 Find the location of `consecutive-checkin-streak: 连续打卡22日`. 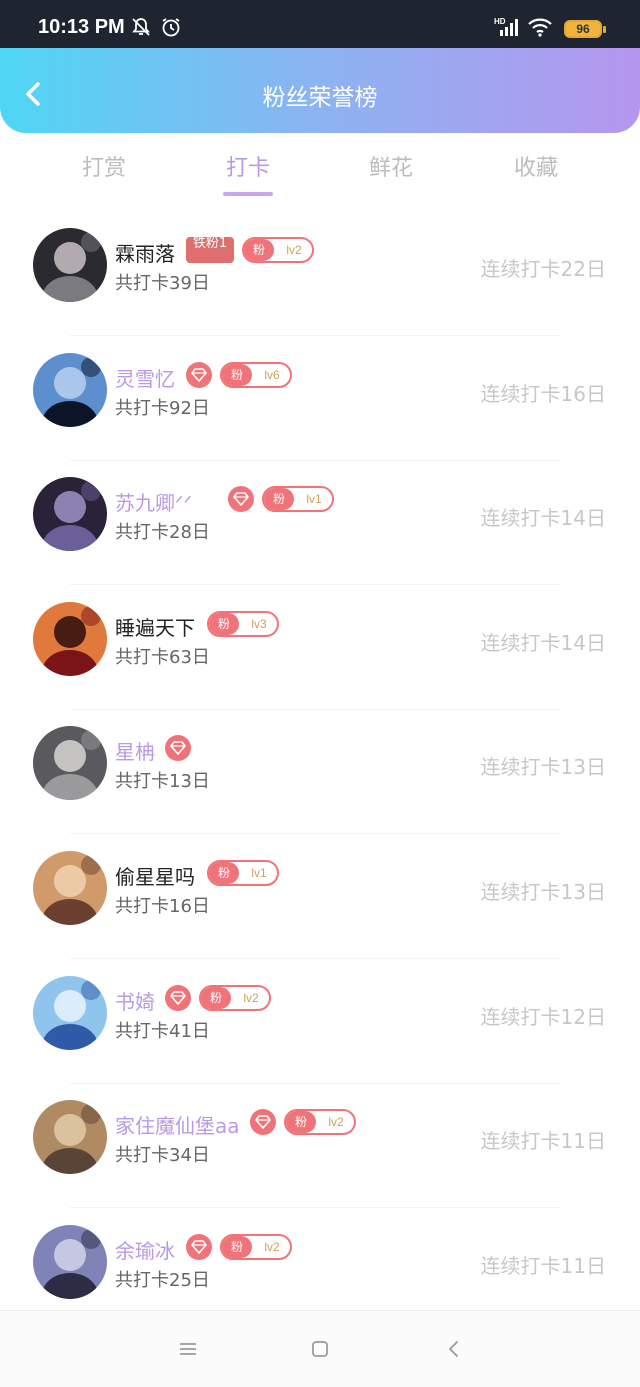

consecutive-checkin-streak: 连续打卡22日 is located at coordinates (543, 269).